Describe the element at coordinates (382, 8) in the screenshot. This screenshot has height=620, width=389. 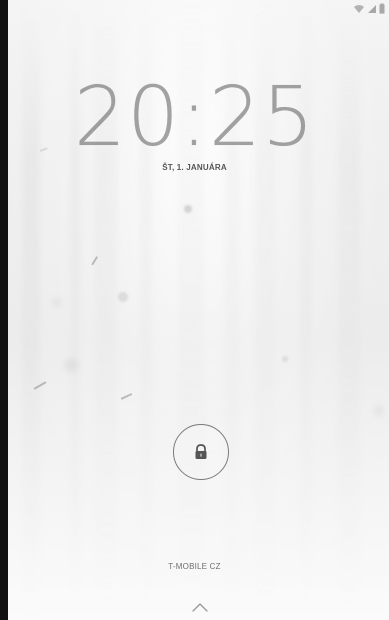
I see `battery-icon` at that location.